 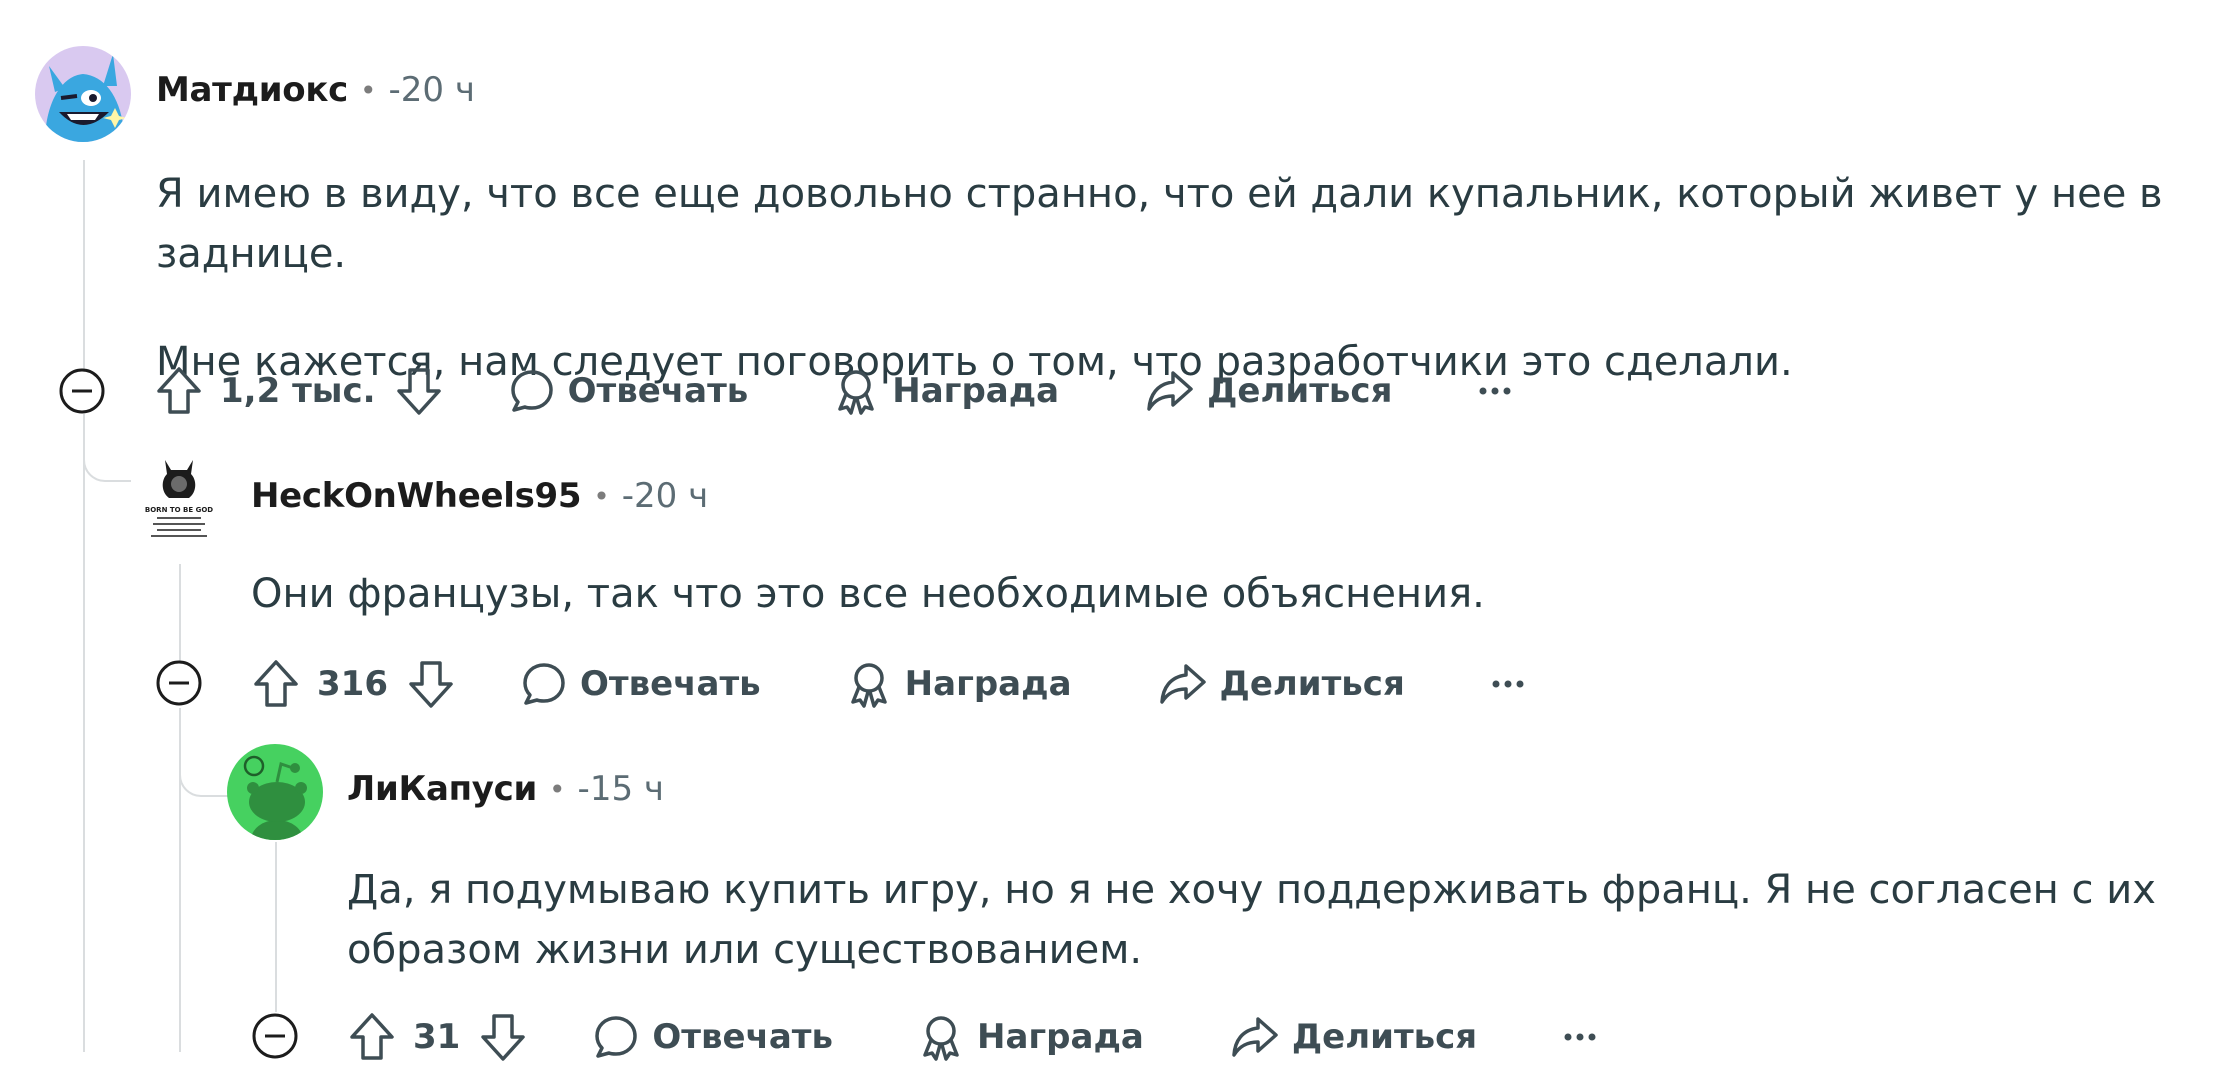 I want to click on vote-count: 1,2 тыс., so click(x=298, y=391).